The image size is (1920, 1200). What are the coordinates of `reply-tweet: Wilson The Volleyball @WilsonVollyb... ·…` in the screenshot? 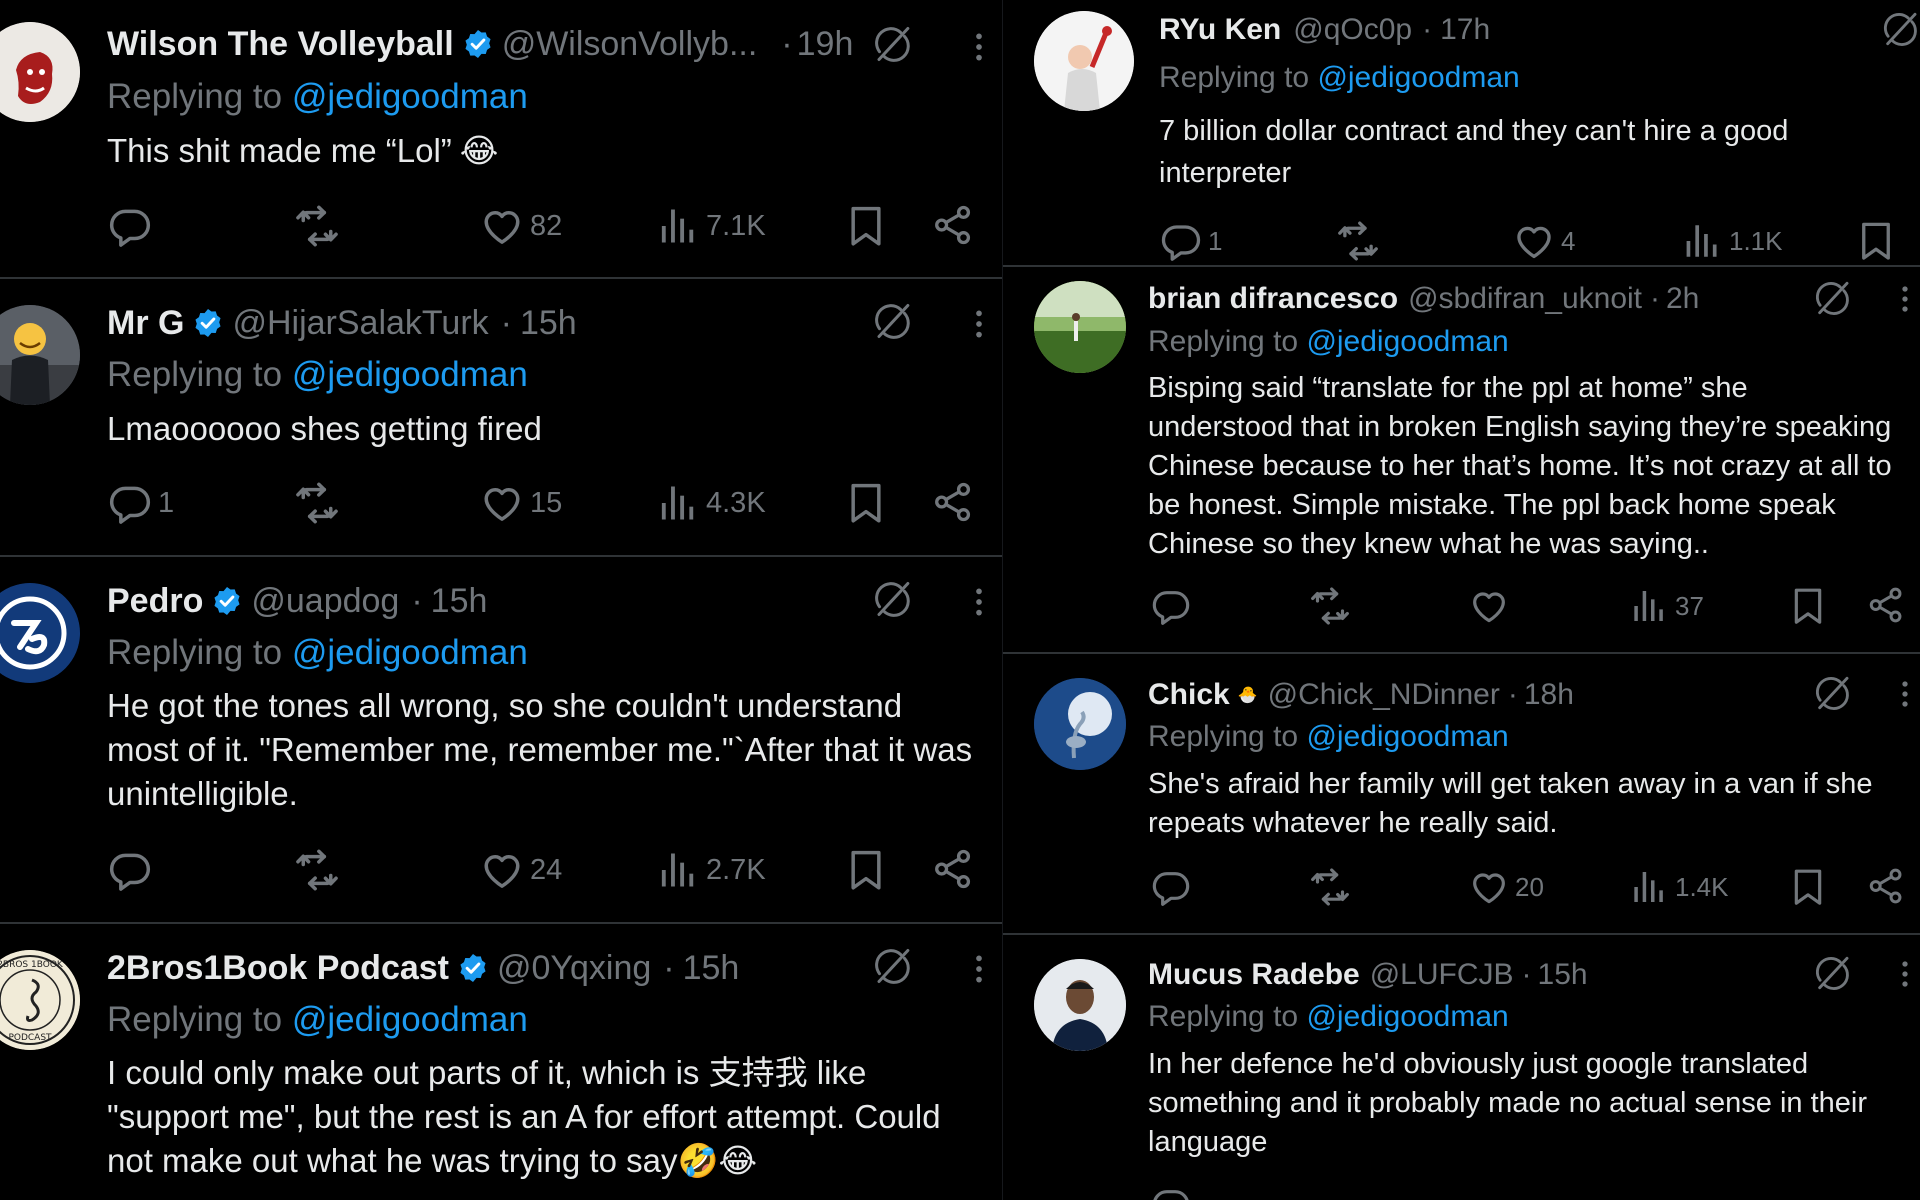 It's located at (501, 139).